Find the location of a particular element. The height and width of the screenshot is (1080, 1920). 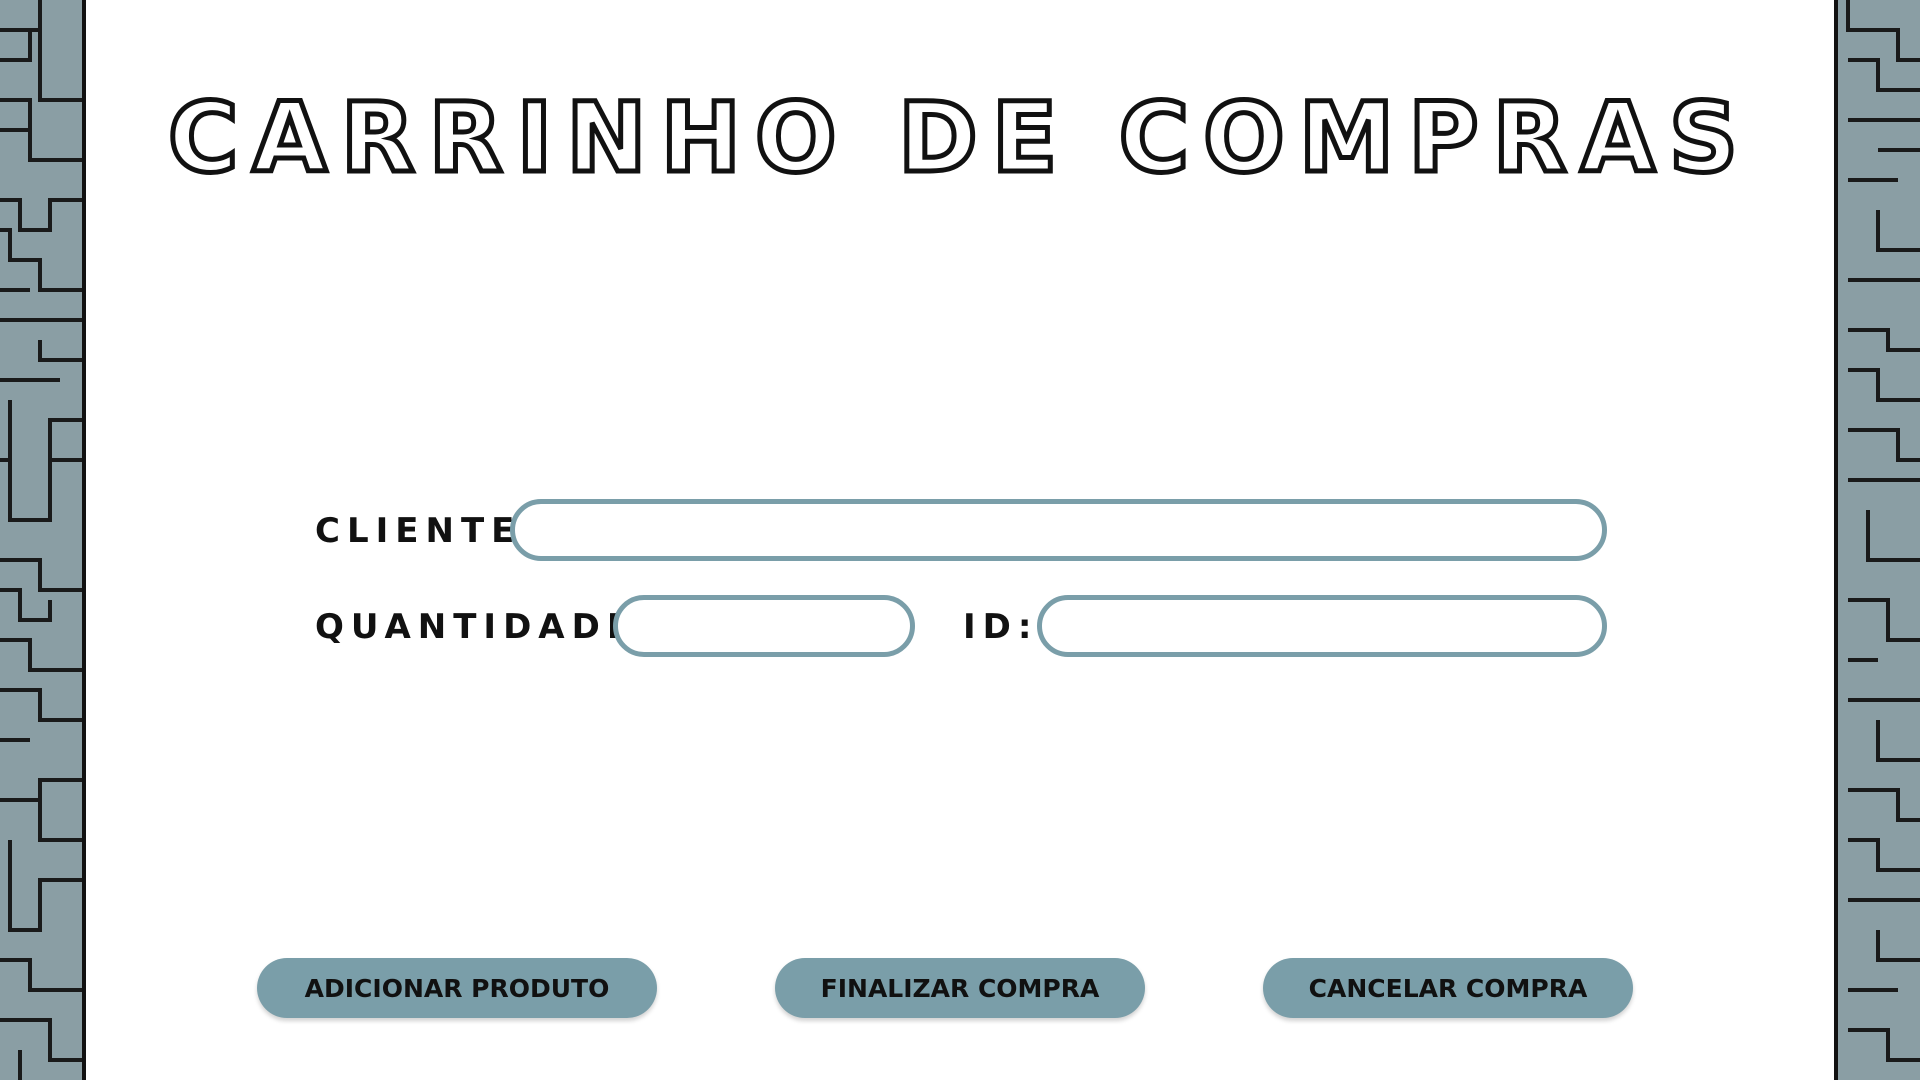

cliente-input is located at coordinates (1058, 530).